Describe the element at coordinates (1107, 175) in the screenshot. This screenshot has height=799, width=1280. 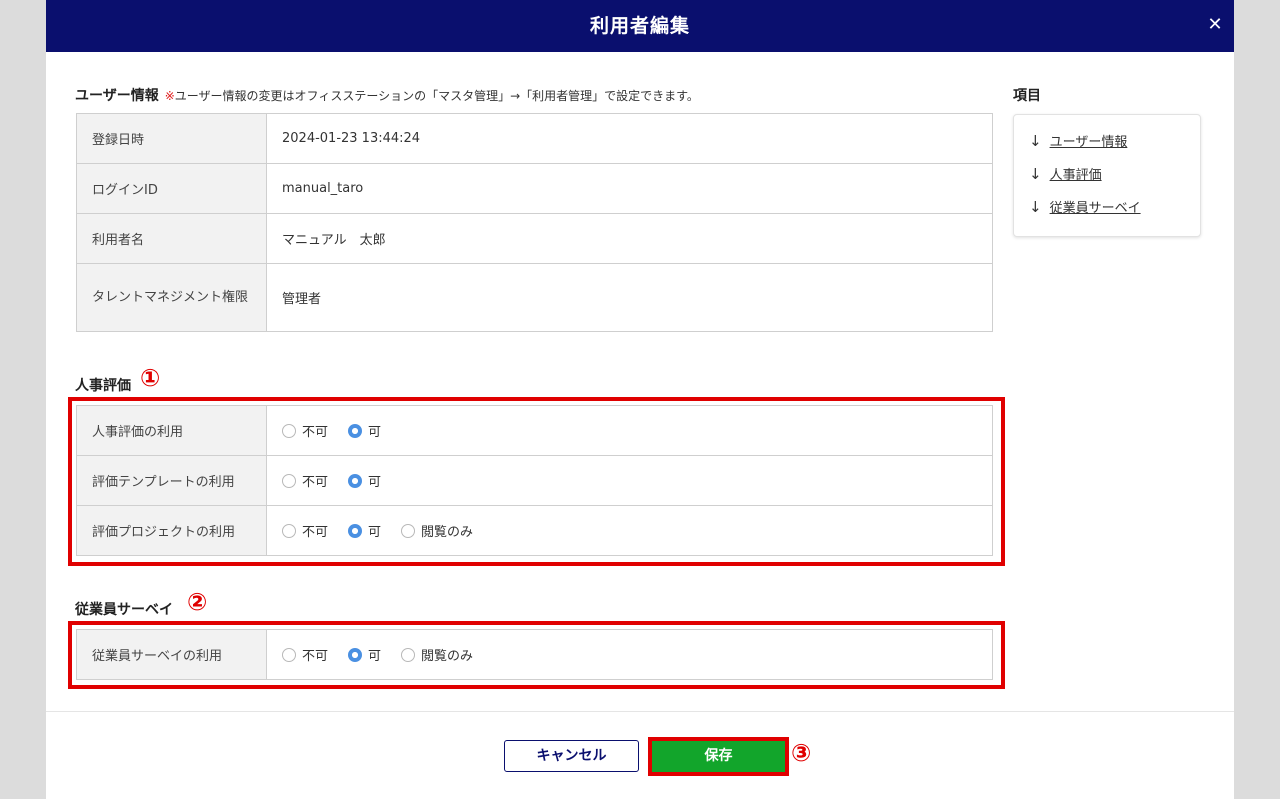
I see `toc-panel: ↓ ユーザー情報 ↓ 人事評価 ↓ 従業員サーベイ` at that location.